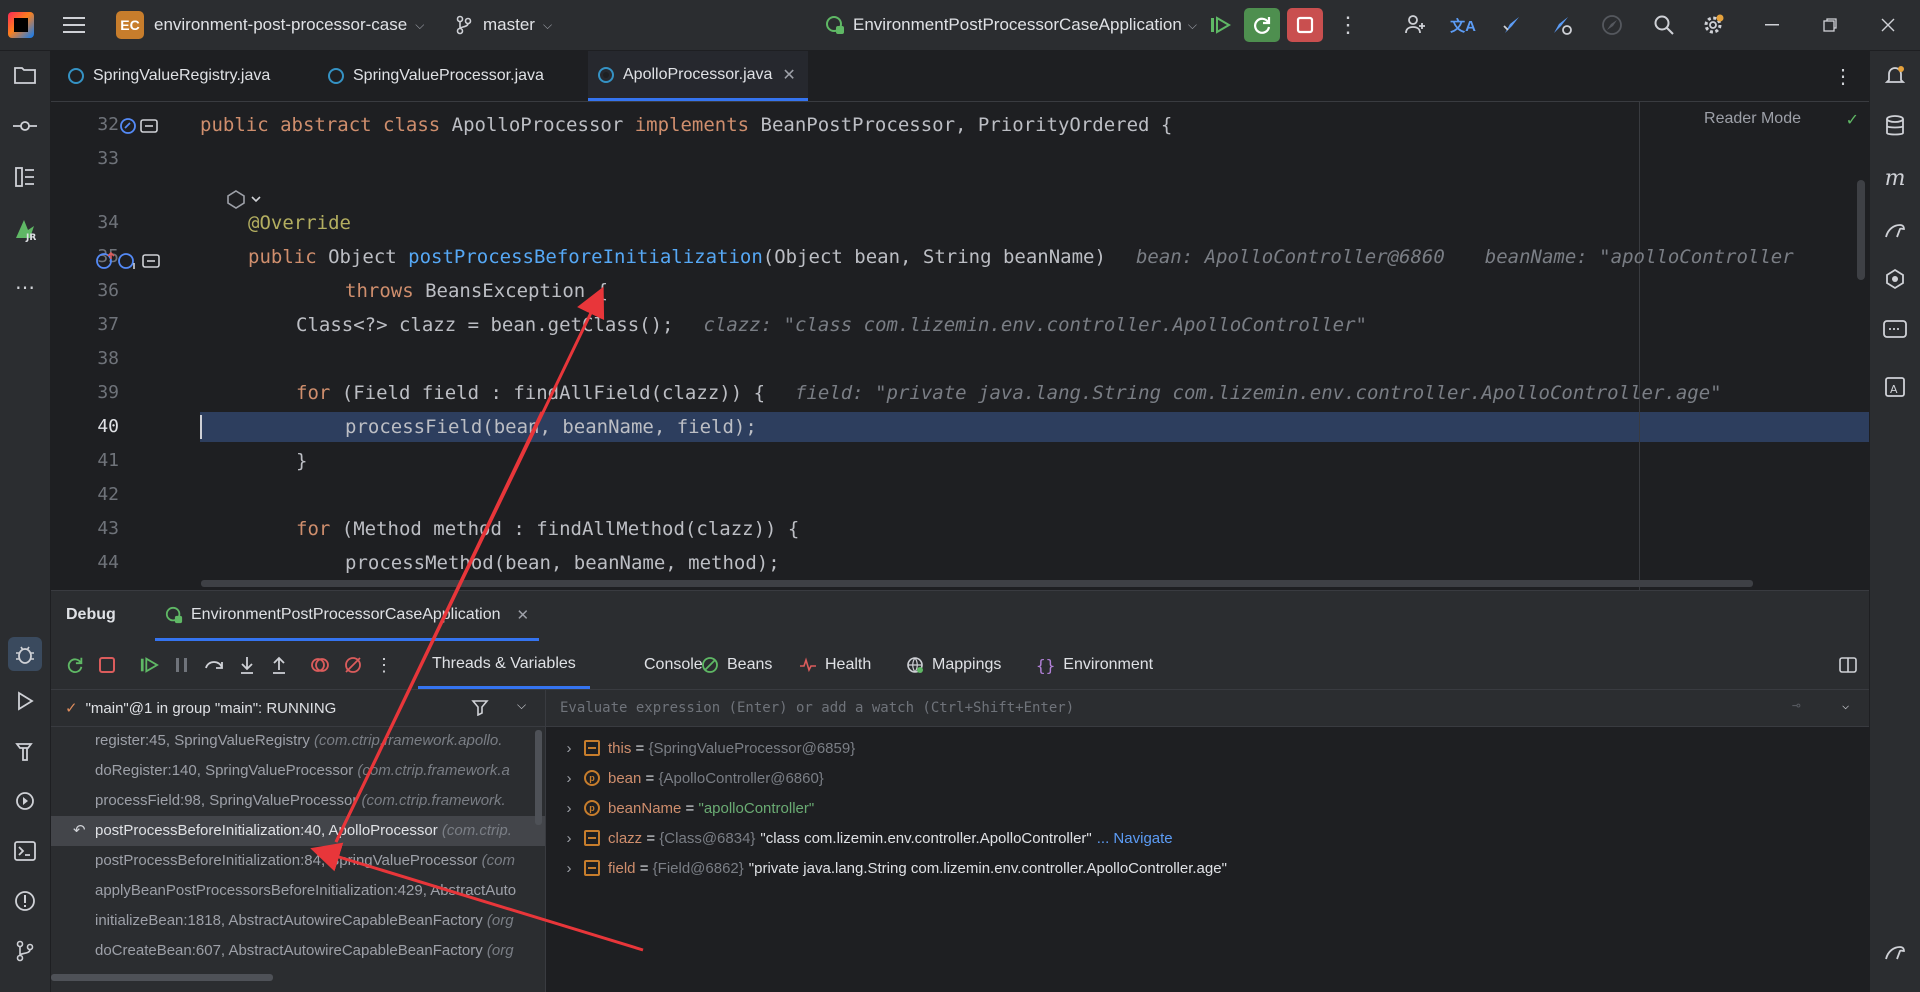 This screenshot has width=1920, height=992. What do you see at coordinates (25, 126) in the screenshot?
I see `commit-icon` at bounding box center [25, 126].